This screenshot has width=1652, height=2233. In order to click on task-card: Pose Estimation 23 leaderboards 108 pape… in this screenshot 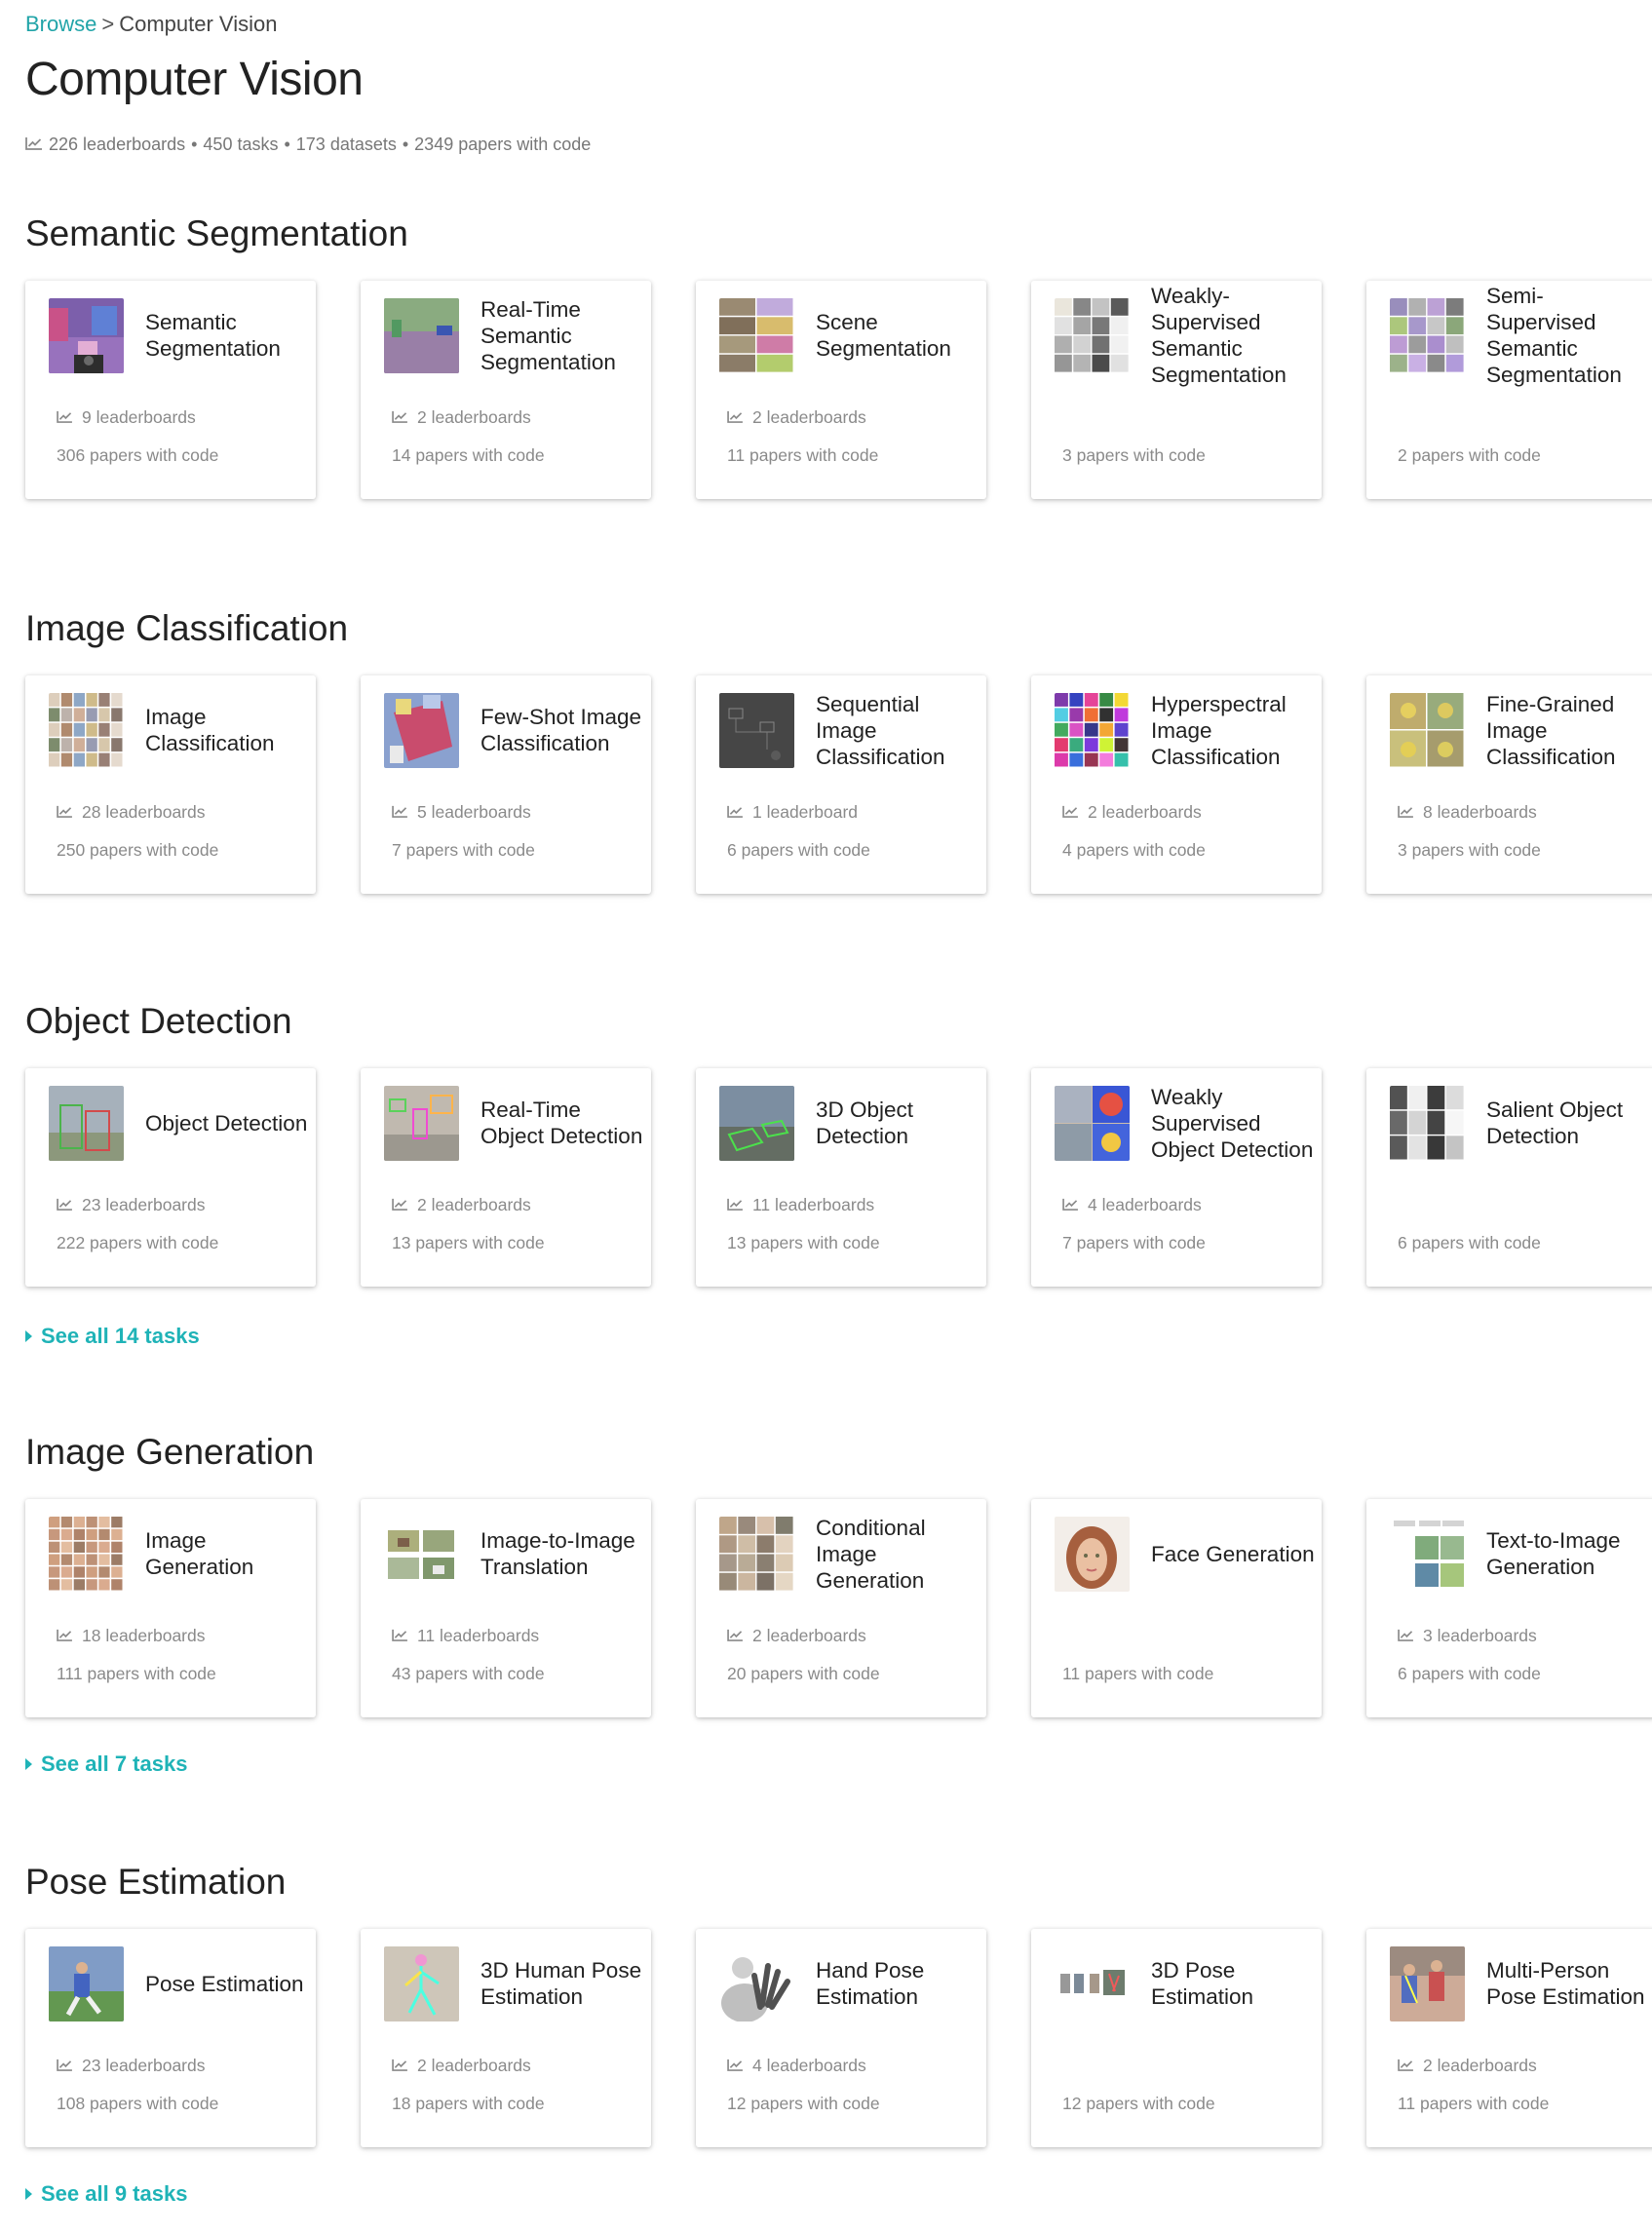, I will do `click(170, 2038)`.